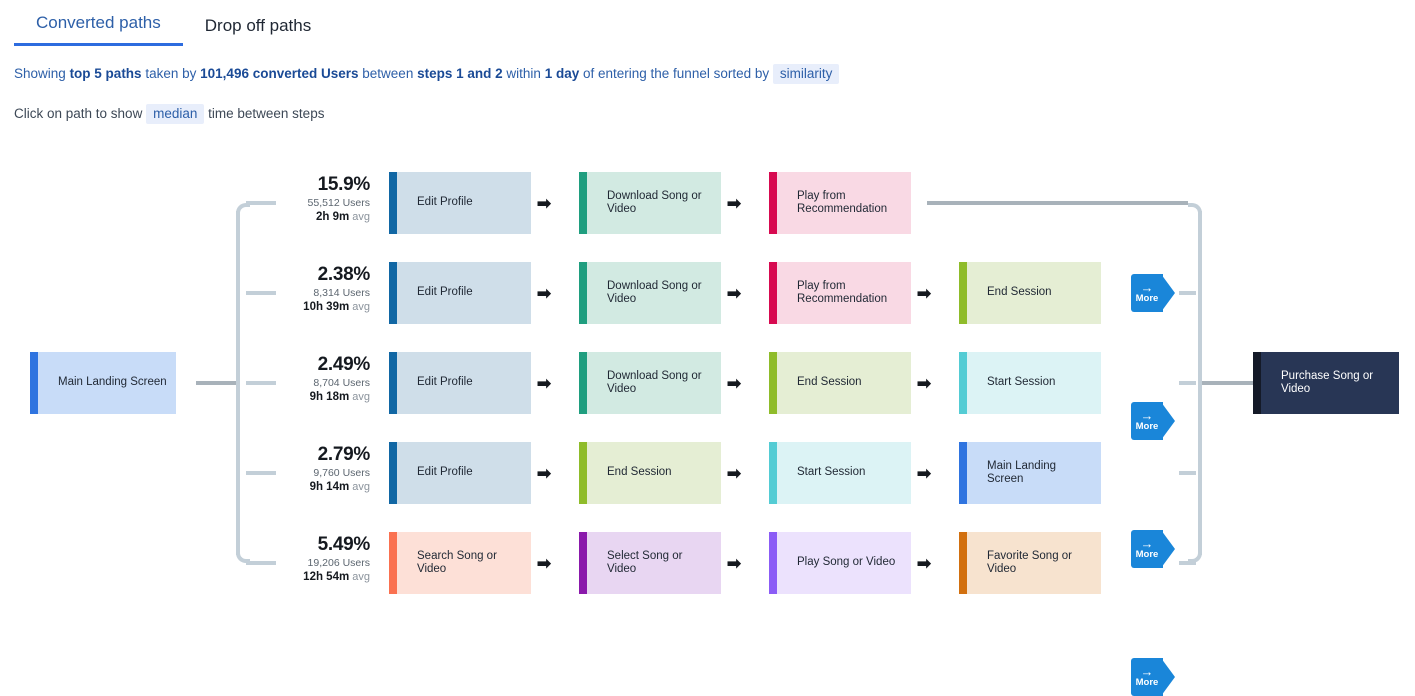 Image resolution: width=1415 pixels, height=696 pixels. What do you see at coordinates (846, 562) in the screenshot?
I see `node-label: Play Song or Video` at bounding box center [846, 562].